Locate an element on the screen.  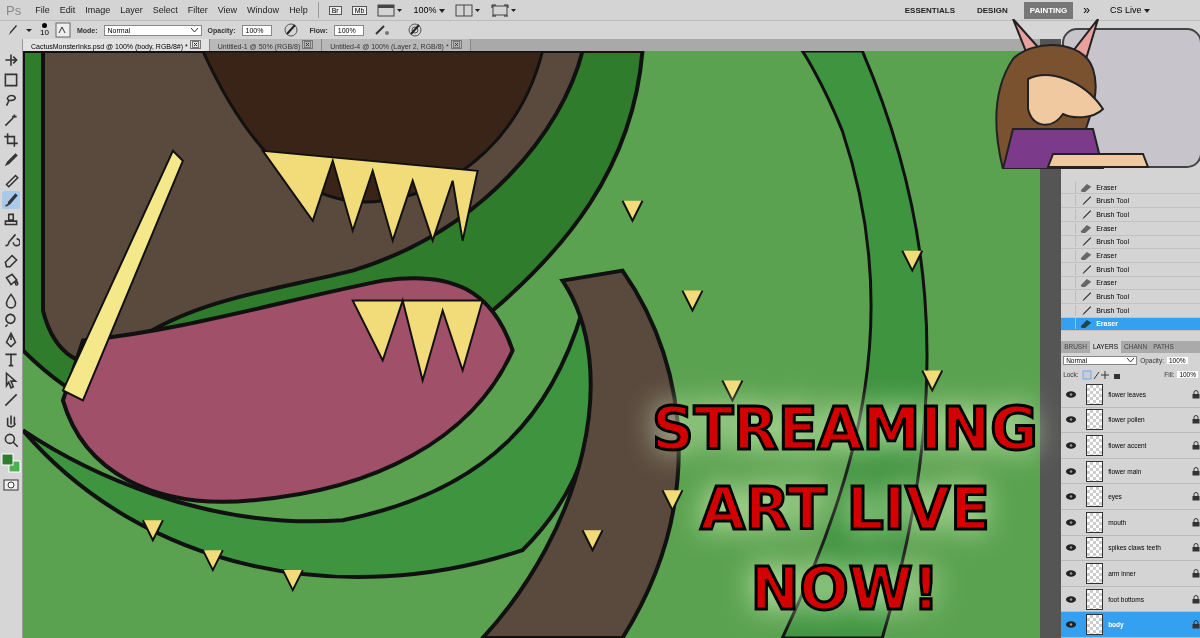
zoom-icon is located at coordinates (11, 440).